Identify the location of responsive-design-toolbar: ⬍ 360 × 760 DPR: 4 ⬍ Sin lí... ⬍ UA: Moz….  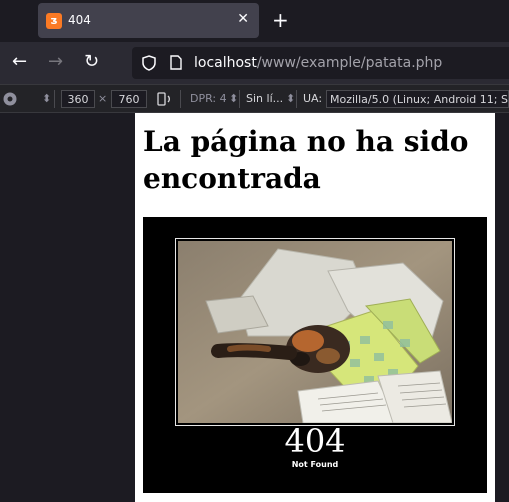
(254, 98).